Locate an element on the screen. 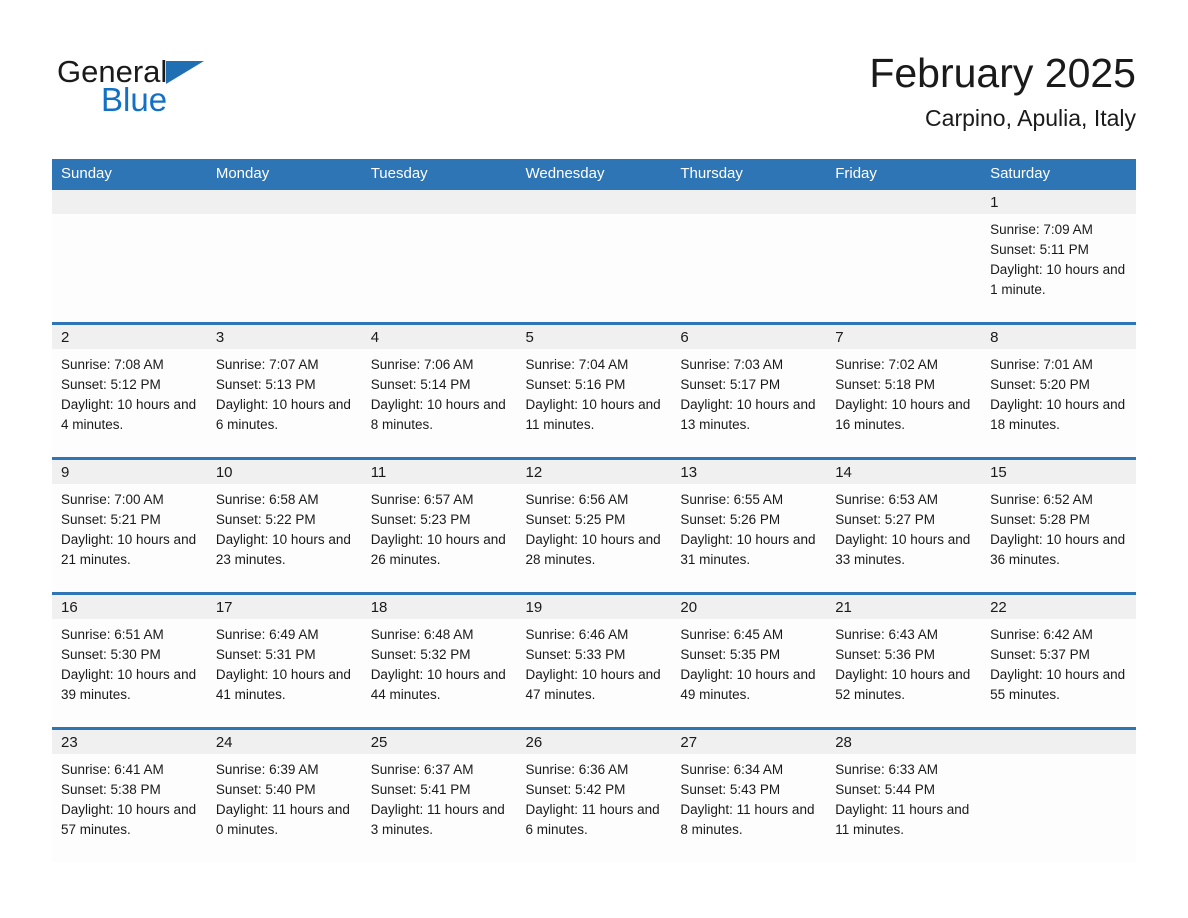 The width and height of the screenshot is (1188, 918). day-number-band: 23 is located at coordinates (129, 742).